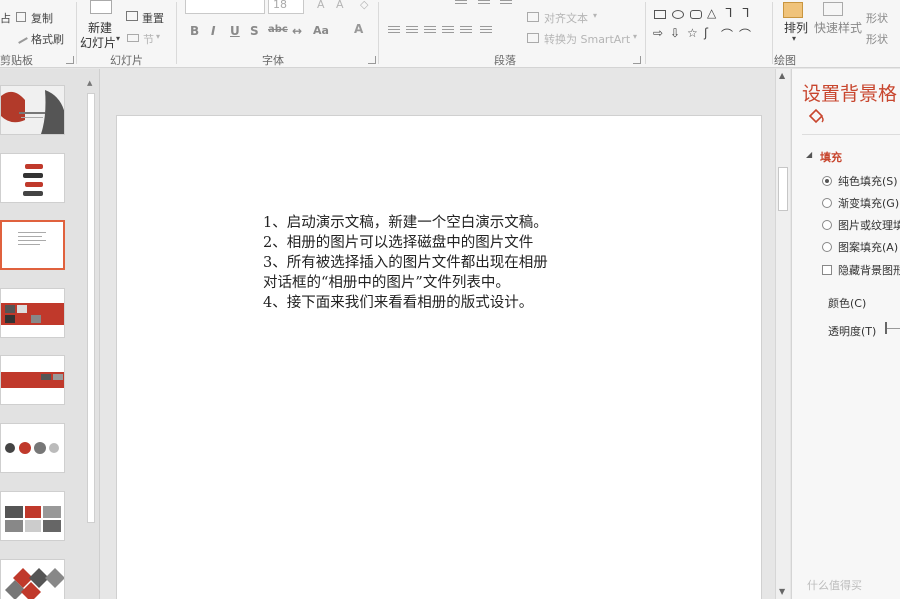  Describe the element at coordinates (809, 154) in the screenshot. I see `collapse-triangle-icon: ◢` at that location.